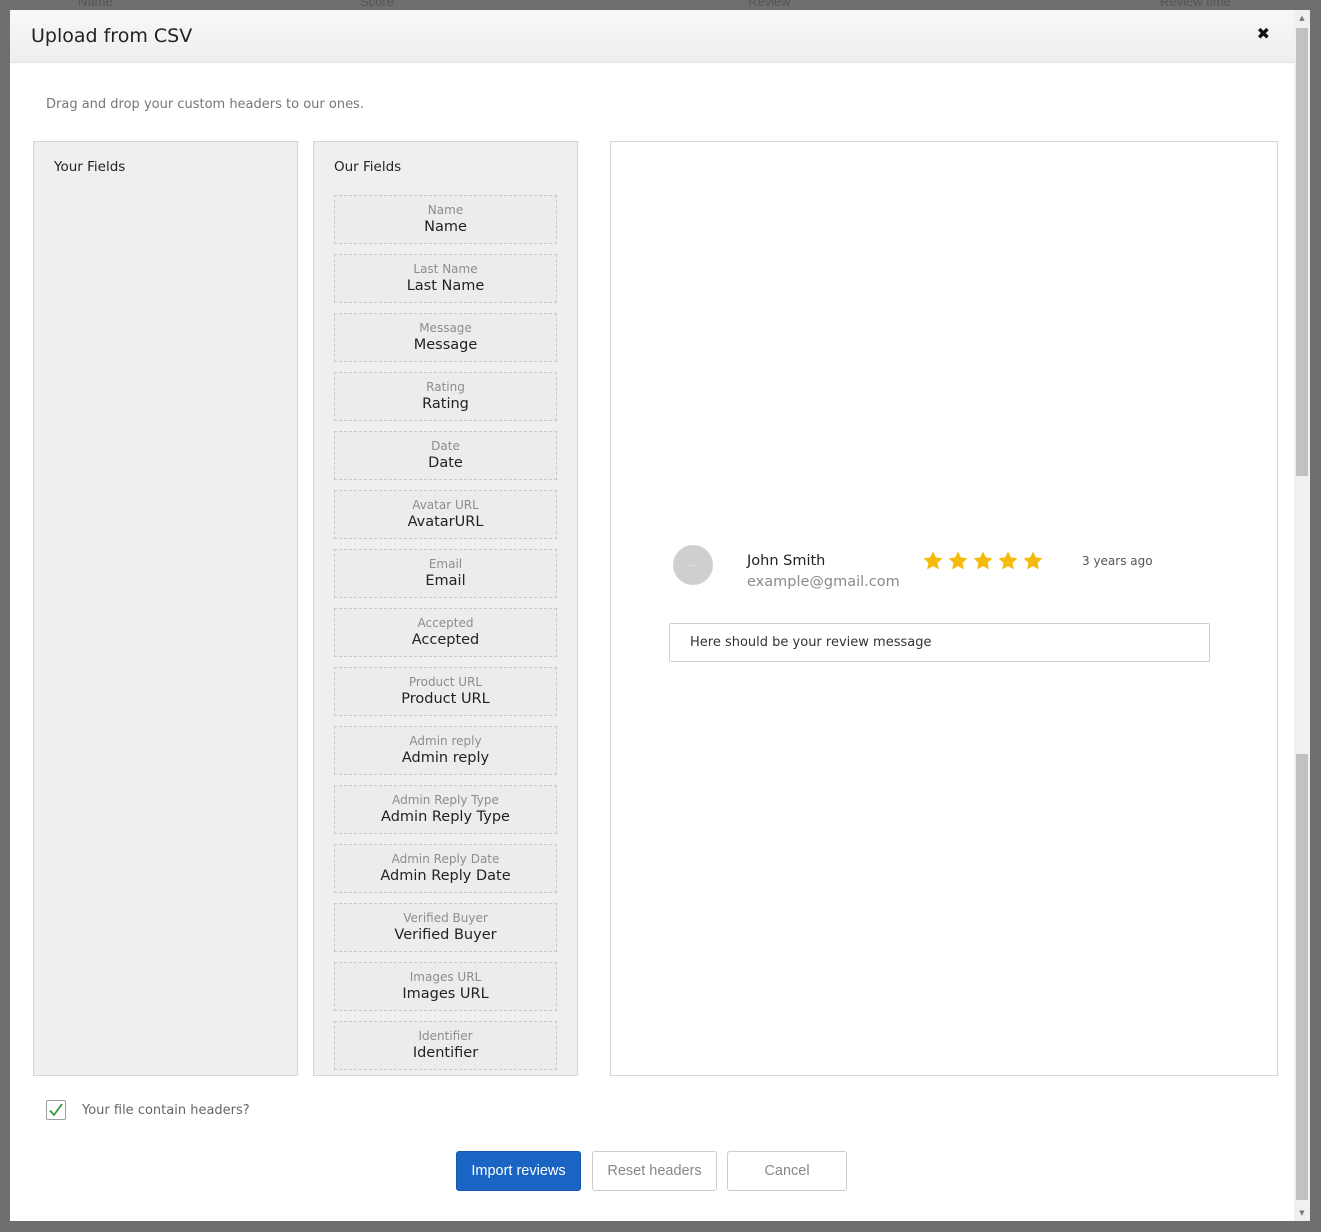 This screenshot has width=1321, height=1232. What do you see at coordinates (445, 446) in the screenshot?
I see `our-field-sub-label: Date` at bounding box center [445, 446].